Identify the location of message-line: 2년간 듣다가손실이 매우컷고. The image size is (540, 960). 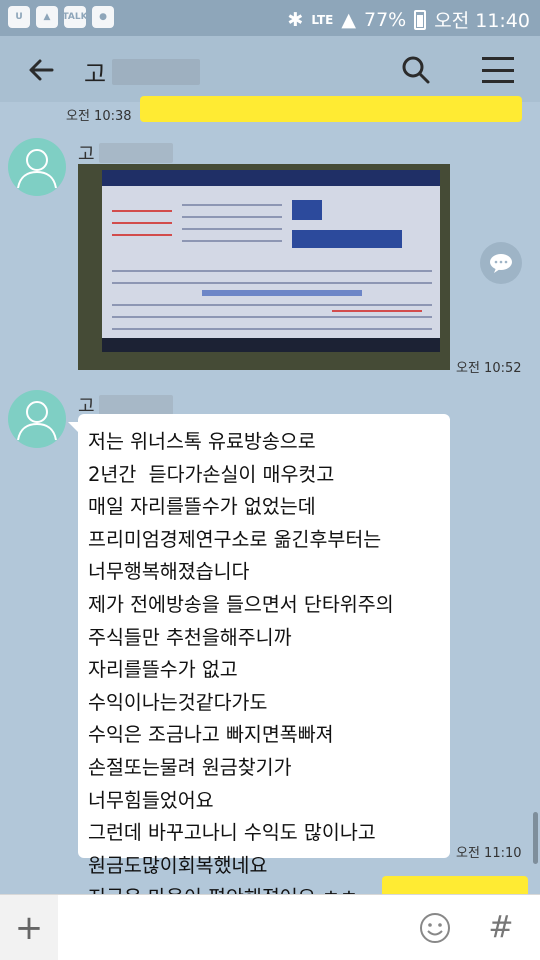
(211, 474).